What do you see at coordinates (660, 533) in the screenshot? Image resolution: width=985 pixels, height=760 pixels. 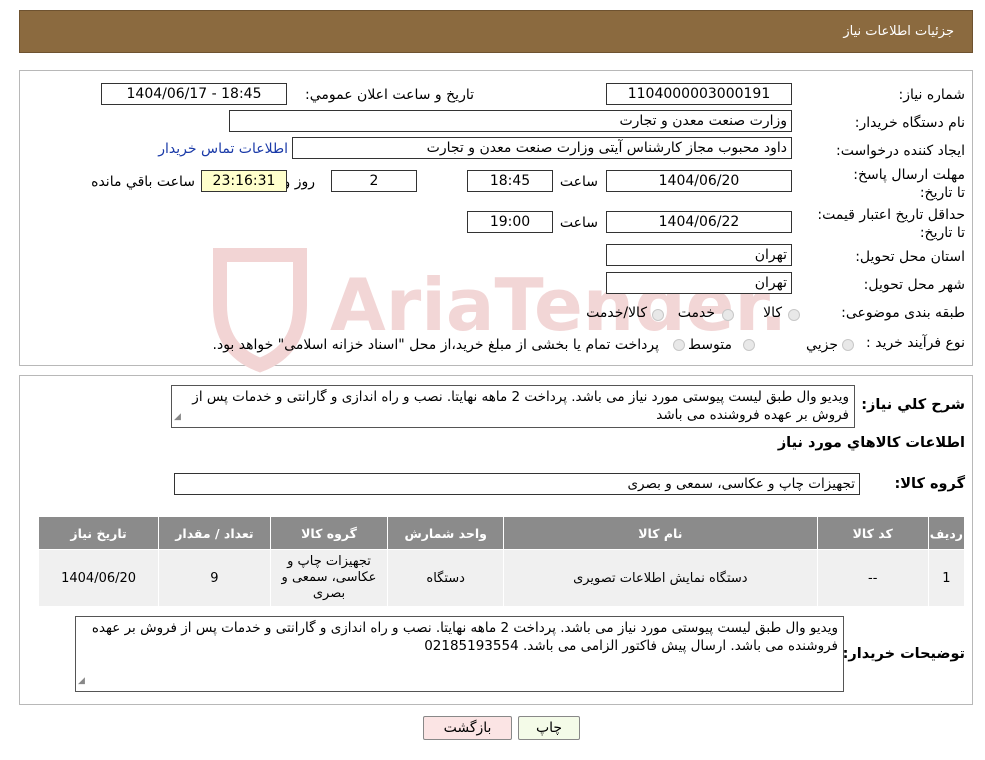 I see `col-name-header: نام کالا` at bounding box center [660, 533].